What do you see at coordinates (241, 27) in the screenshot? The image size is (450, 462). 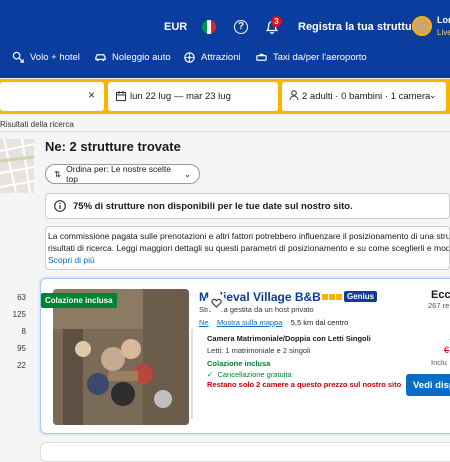 I see `help-icon: ?` at bounding box center [241, 27].